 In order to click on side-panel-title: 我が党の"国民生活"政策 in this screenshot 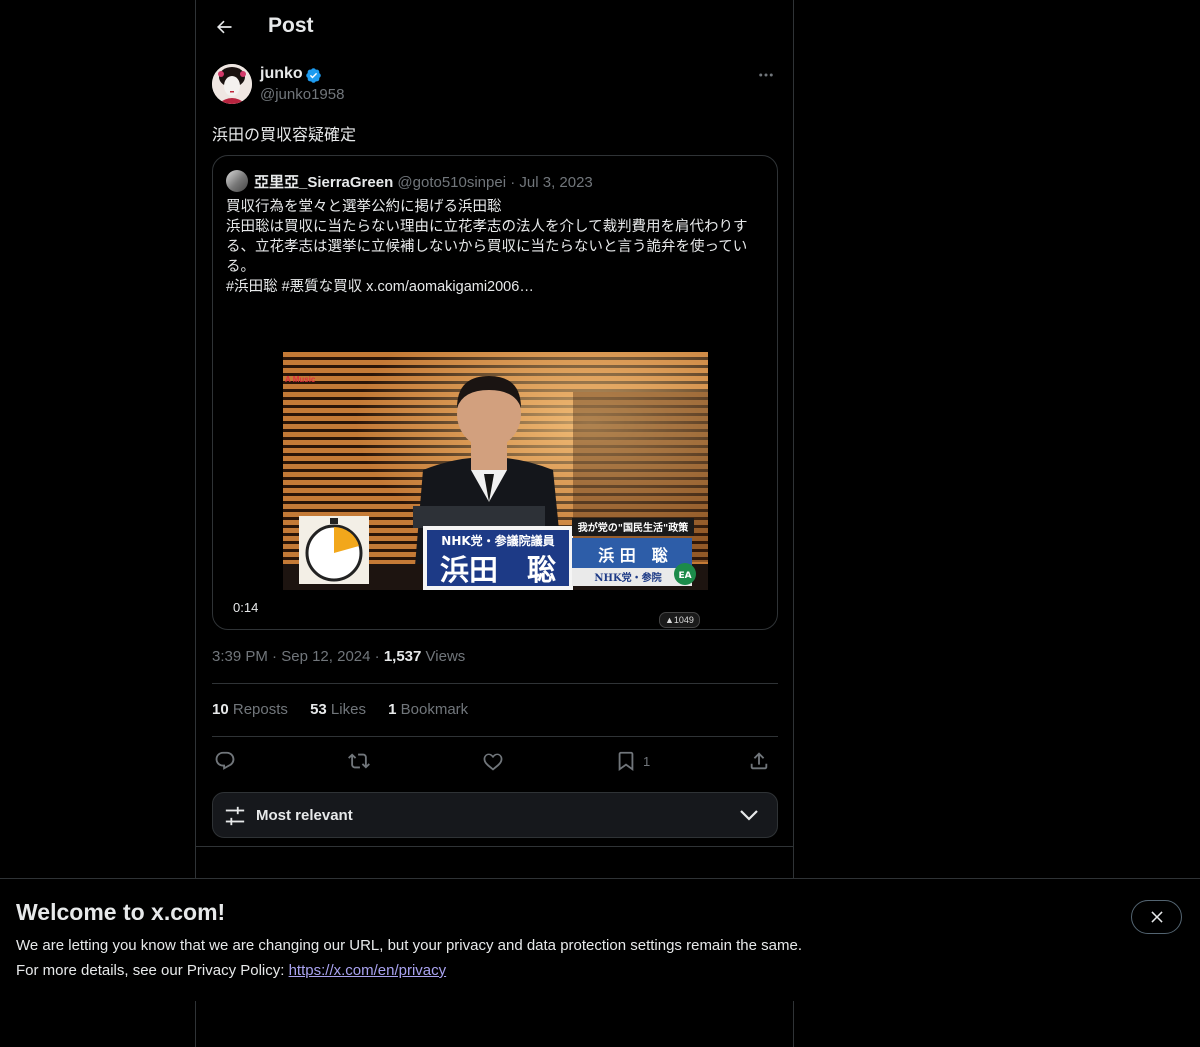, I will do `click(633, 527)`.